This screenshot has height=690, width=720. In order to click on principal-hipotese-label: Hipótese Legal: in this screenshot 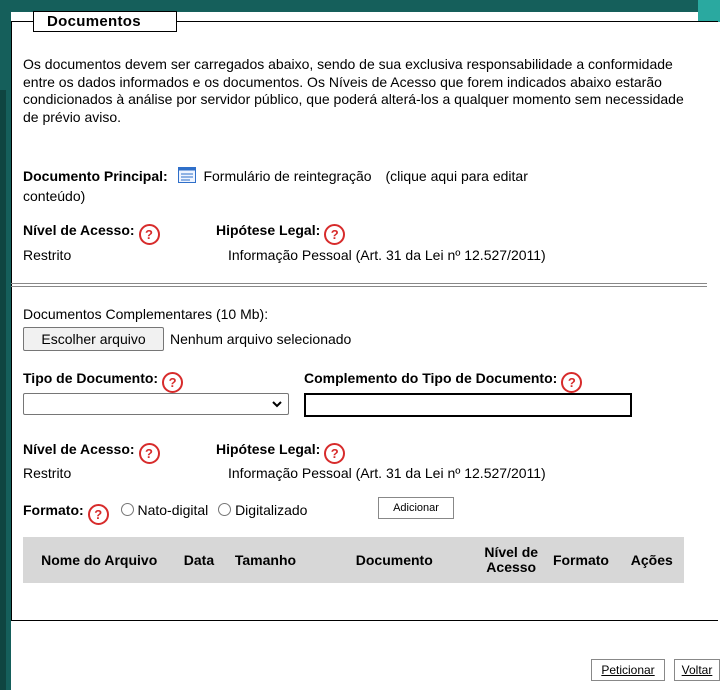, I will do `click(268, 230)`.